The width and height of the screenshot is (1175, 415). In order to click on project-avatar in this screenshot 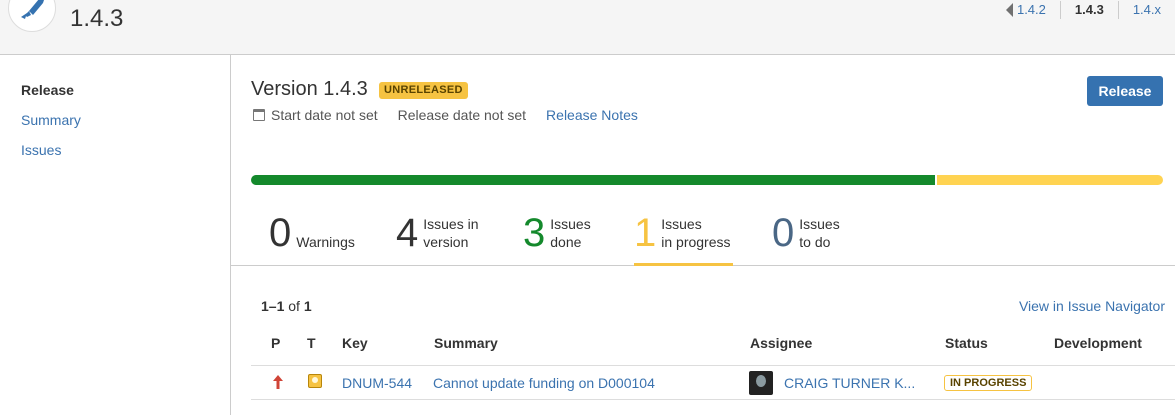, I will do `click(32, 16)`.